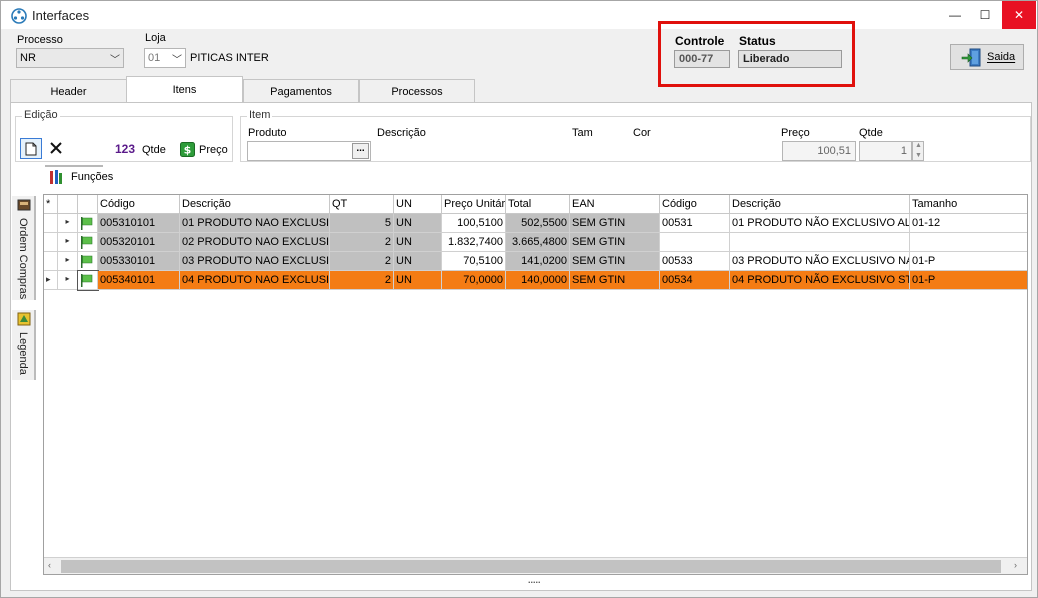  Describe the element at coordinates (820, 261) in the screenshot. I see `cell-descricao-2: 03 PRODUTO NÃO EXCLUSIVO NAO` at that location.